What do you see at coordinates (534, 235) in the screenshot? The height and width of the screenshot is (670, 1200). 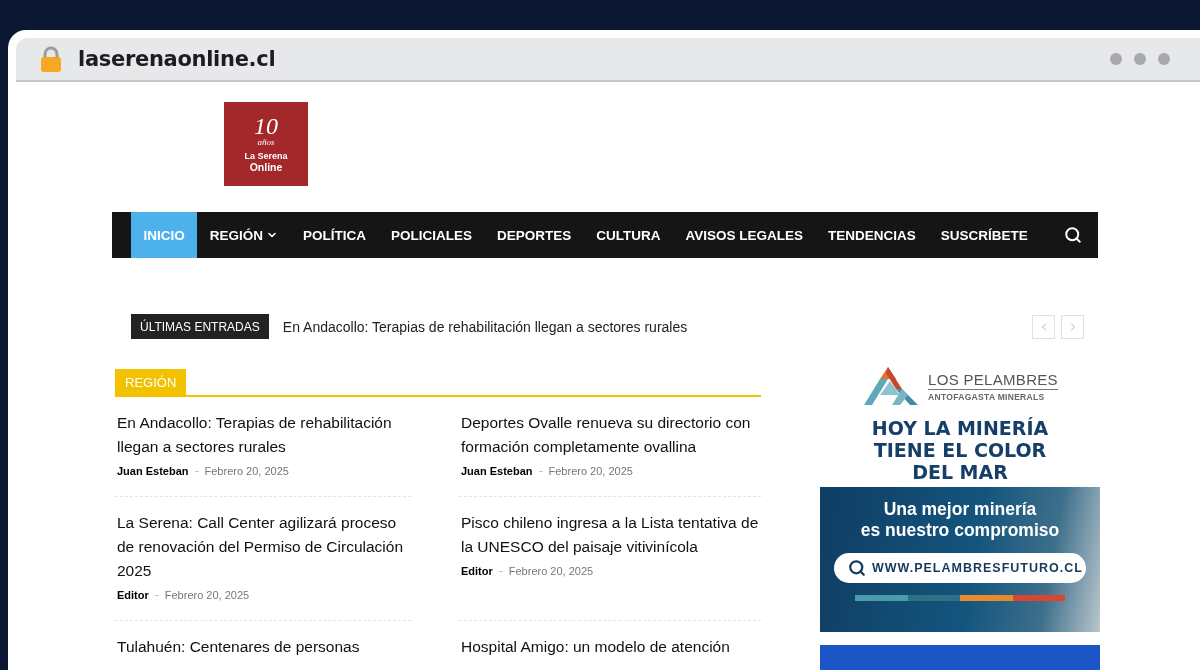 I see `nav-item: DEPORTES` at bounding box center [534, 235].